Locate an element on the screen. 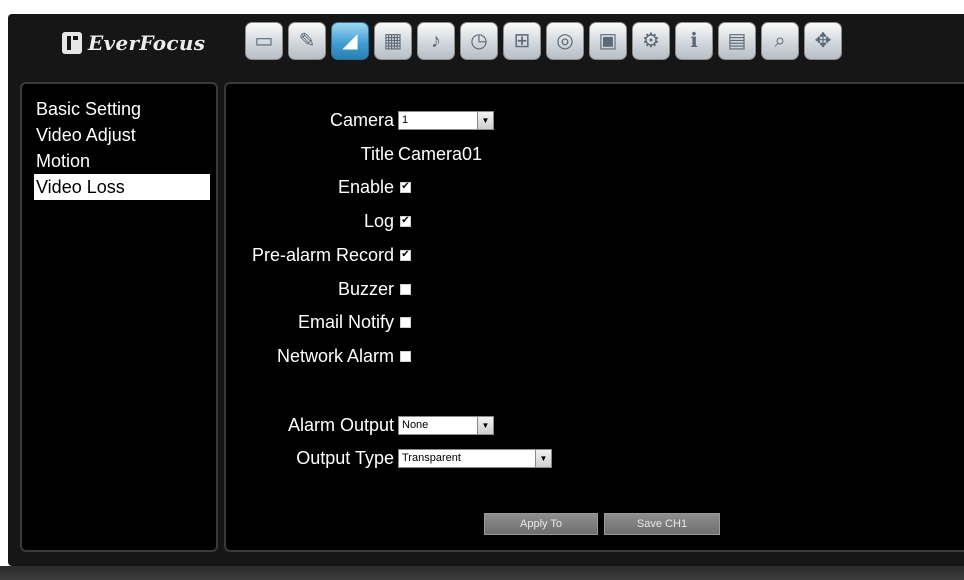 The width and height of the screenshot is (964, 580). network-checkbox is located at coordinates (405, 356).